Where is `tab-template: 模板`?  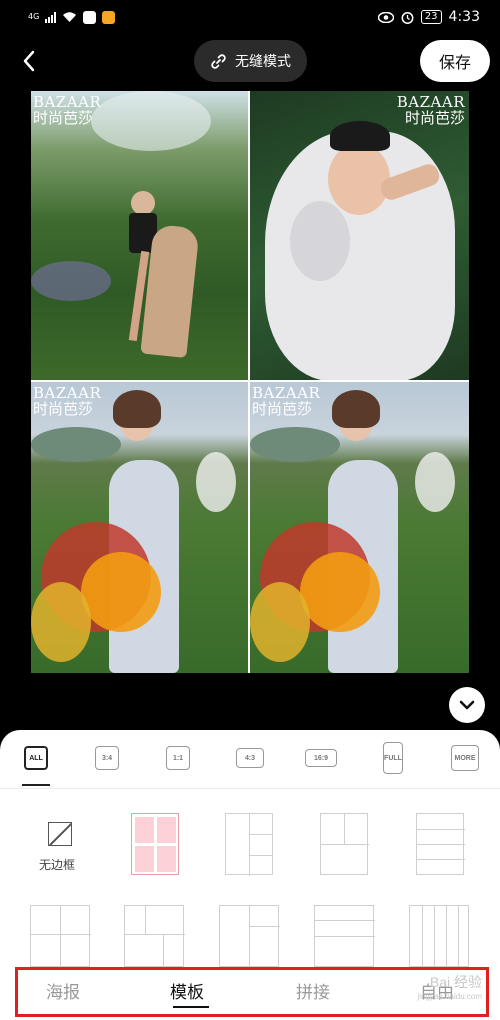
tab-template: 模板 is located at coordinates (187, 990).